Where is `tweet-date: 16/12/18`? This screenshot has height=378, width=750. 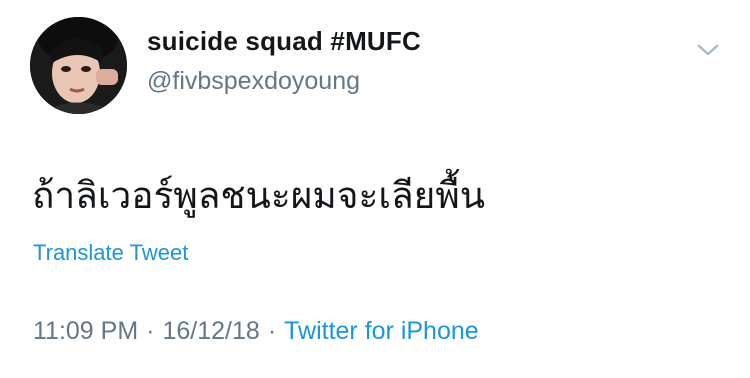
tweet-date: 16/12/18 is located at coordinates (210, 331).